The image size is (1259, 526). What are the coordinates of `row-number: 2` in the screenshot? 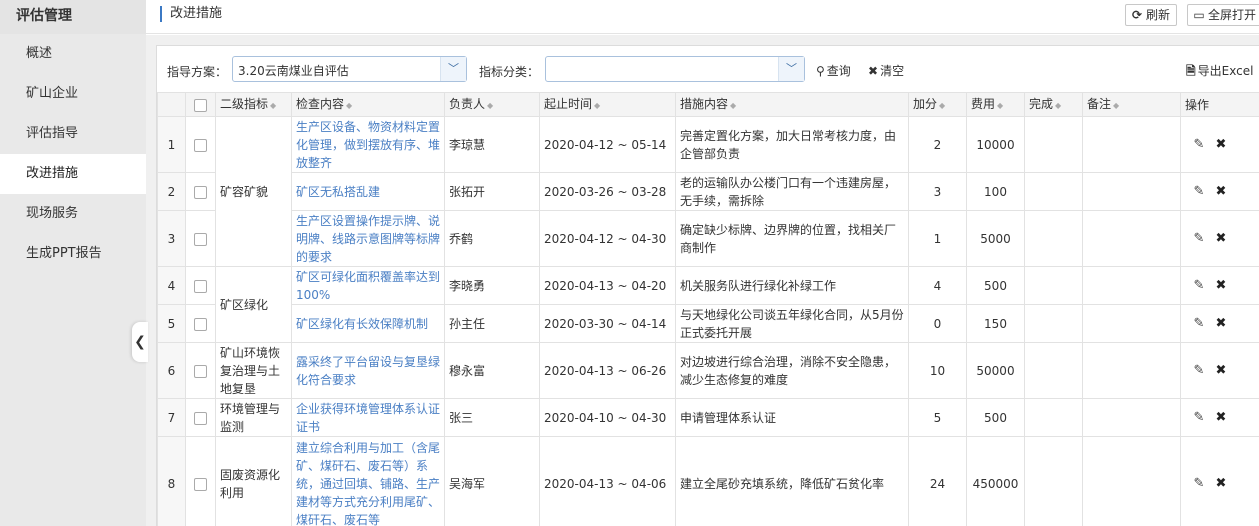 It's located at (171, 191).